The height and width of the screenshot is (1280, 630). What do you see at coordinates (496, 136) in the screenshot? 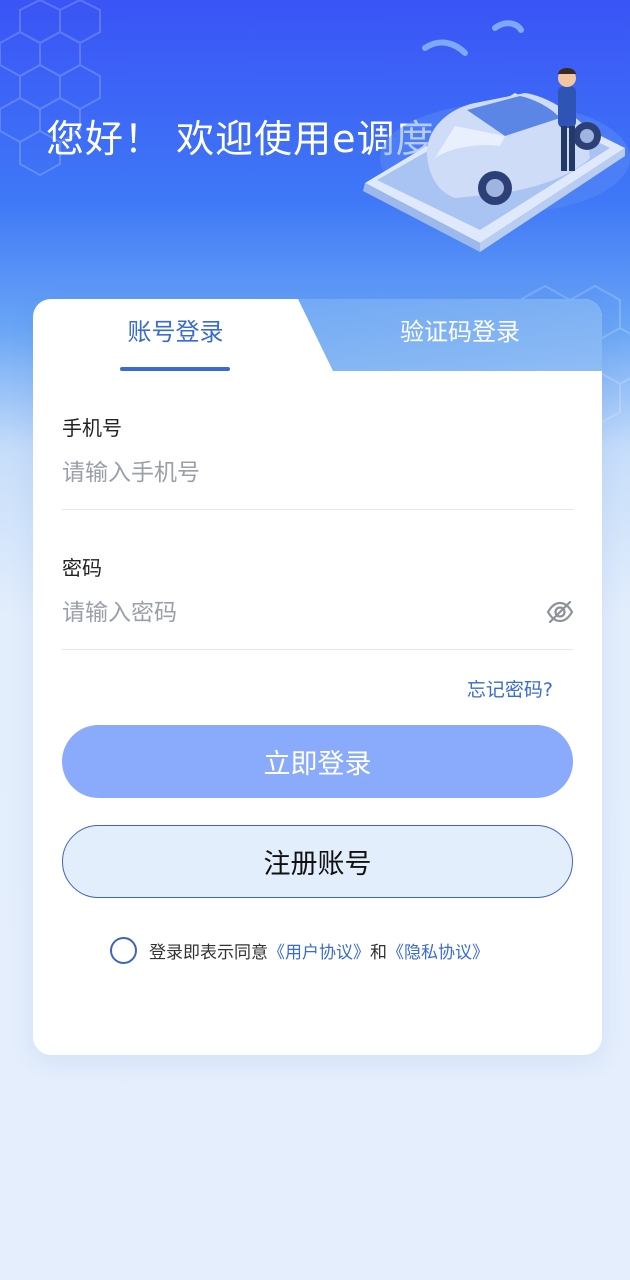
I see `phone-car-illustration` at bounding box center [496, 136].